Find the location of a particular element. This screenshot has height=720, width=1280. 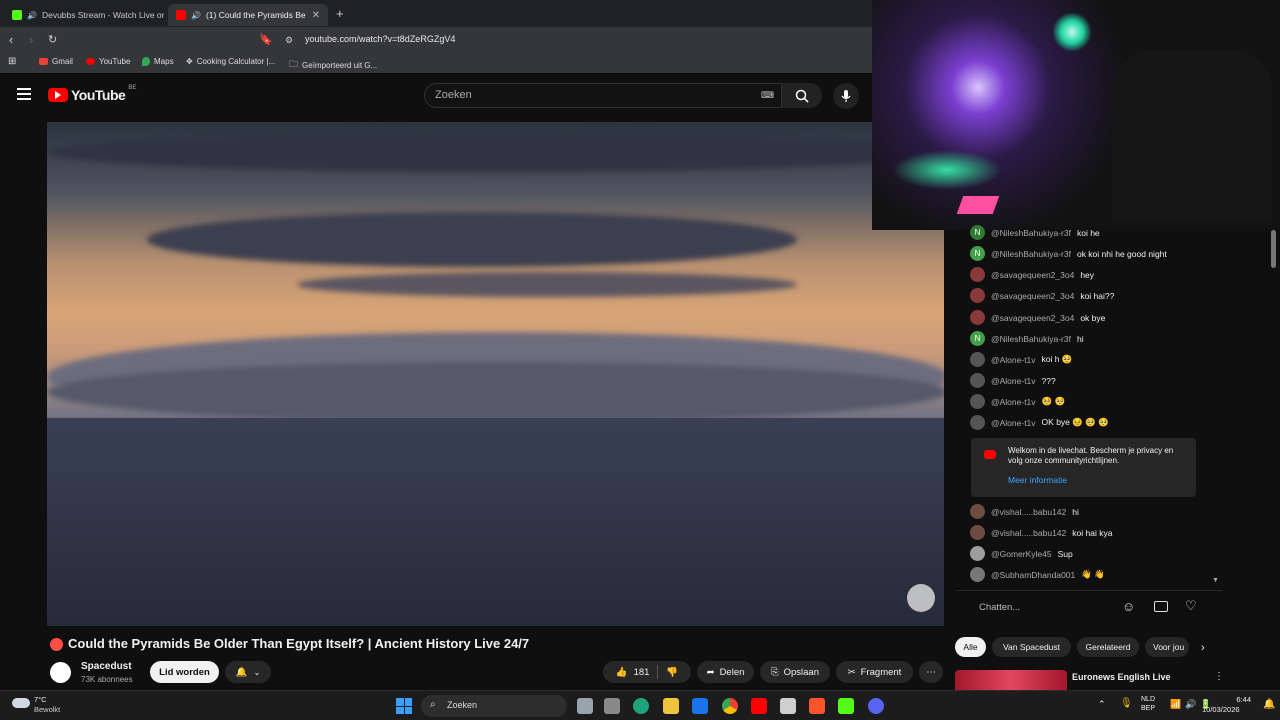

more-vert-icon: ⋮ is located at coordinates (1219, 676).